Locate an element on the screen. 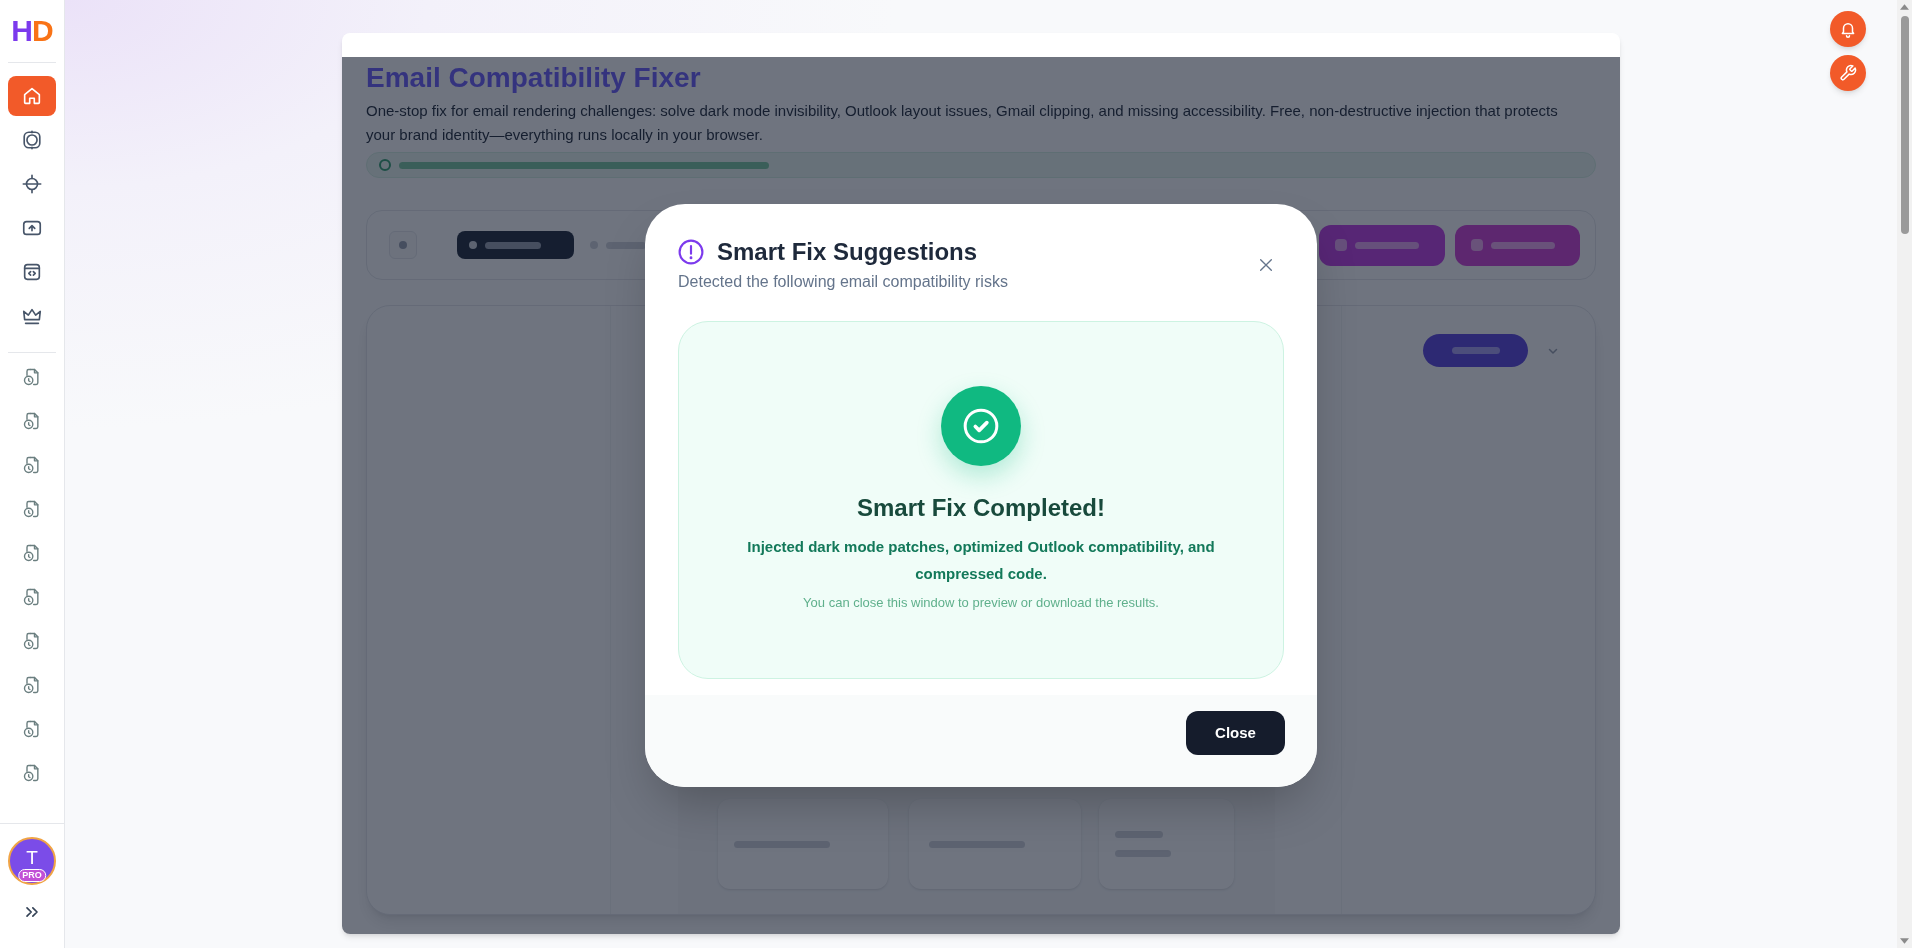 This screenshot has height=948, width=1912. sidebar-nav-item is located at coordinates (32, 96).